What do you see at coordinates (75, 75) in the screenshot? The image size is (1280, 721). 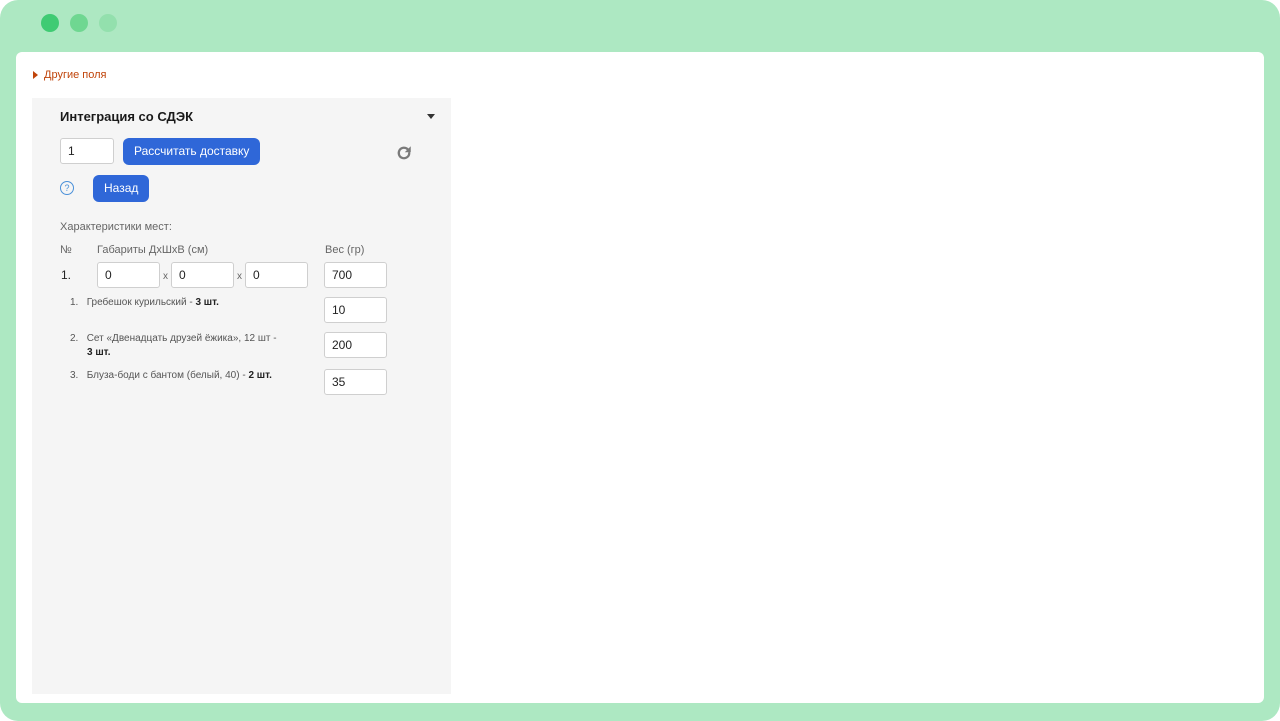 I see `other-fields-label: Другие поля` at bounding box center [75, 75].